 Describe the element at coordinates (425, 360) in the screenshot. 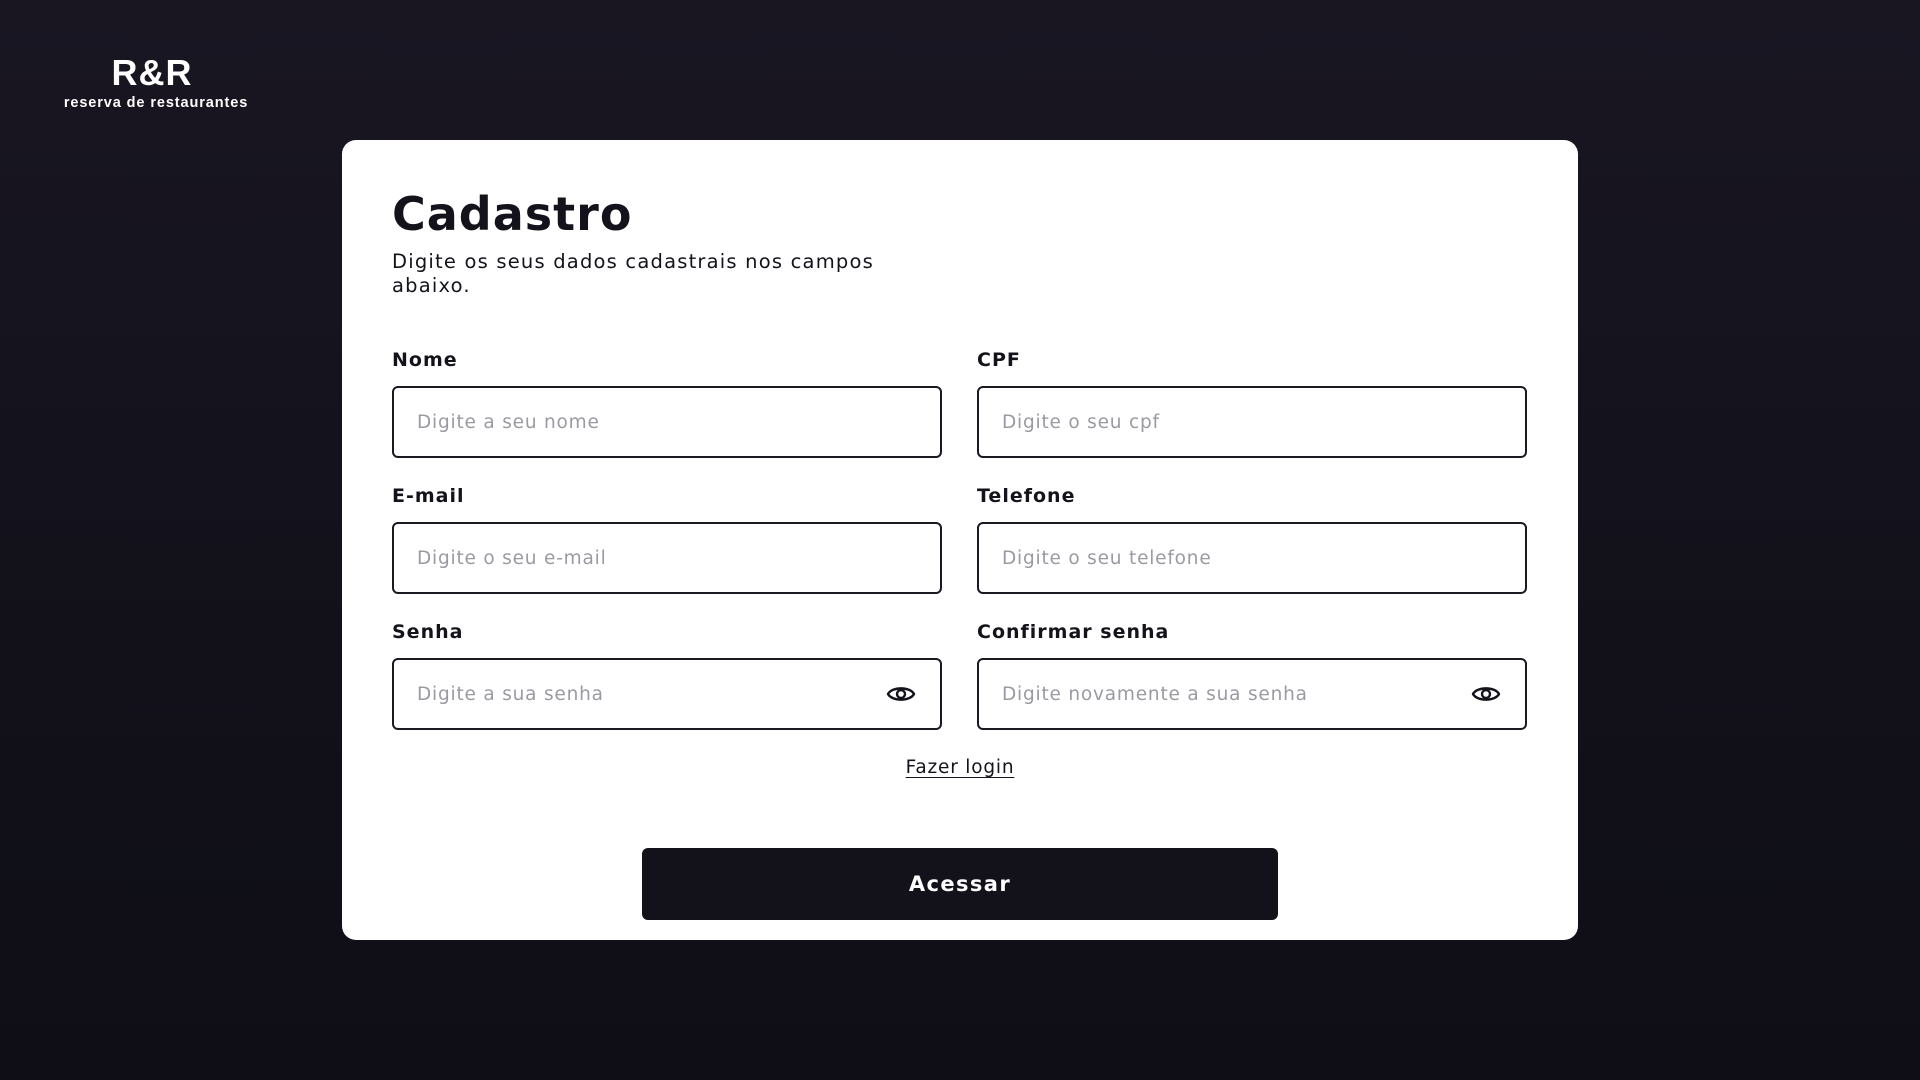

I see `nome-label: Nome` at that location.